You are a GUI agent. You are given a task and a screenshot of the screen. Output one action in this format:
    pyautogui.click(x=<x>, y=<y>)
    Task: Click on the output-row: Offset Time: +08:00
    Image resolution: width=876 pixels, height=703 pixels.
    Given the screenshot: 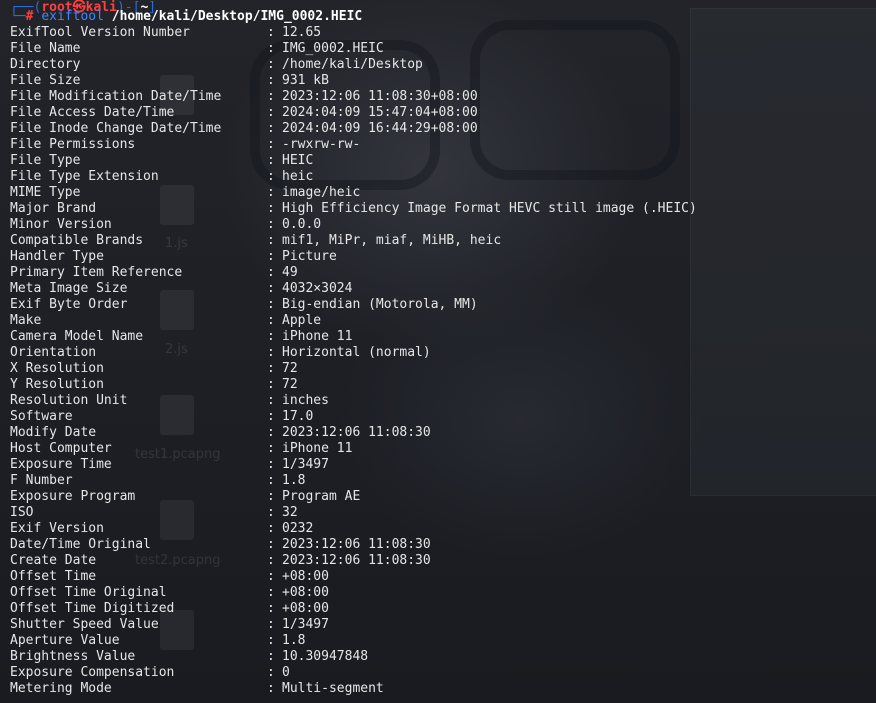 What is the action you would take?
    pyautogui.click(x=443, y=577)
    